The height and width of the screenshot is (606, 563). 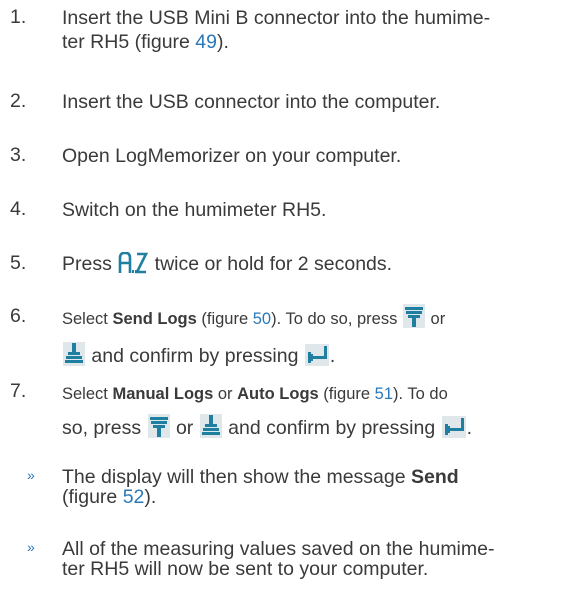 What do you see at coordinates (18, 263) in the screenshot?
I see `step-number: 5.` at bounding box center [18, 263].